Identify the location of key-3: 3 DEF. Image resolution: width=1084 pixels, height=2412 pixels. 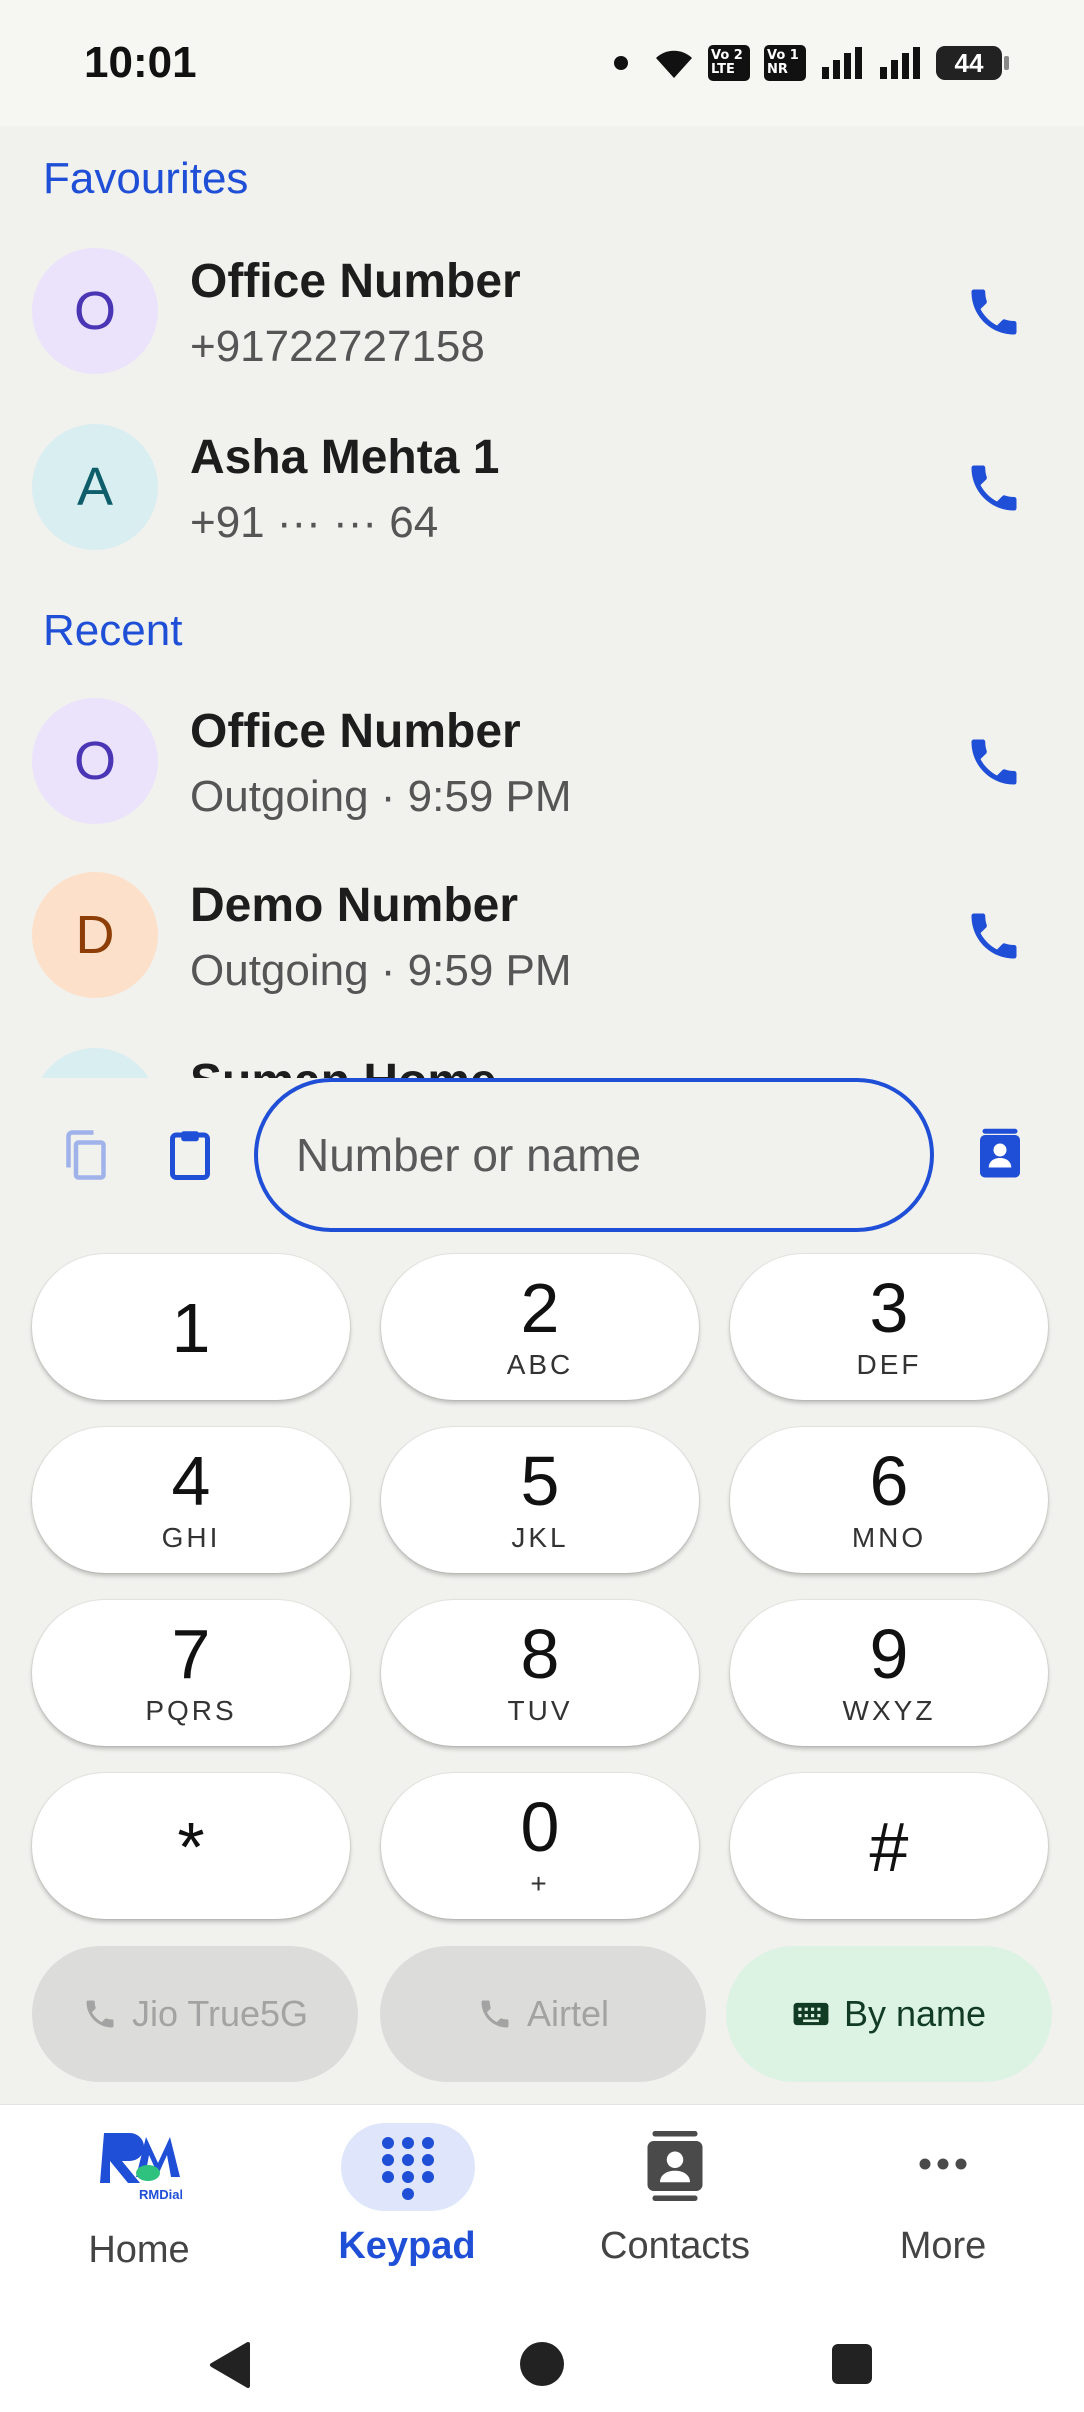
(889, 1327).